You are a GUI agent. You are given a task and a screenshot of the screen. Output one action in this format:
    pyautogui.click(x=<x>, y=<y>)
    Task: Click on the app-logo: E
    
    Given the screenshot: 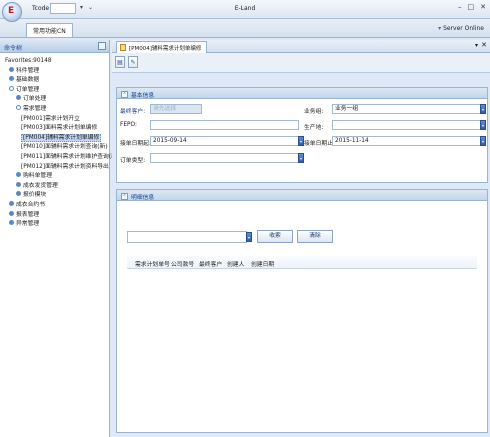 What is the action you would take?
    pyautogui.click(x=11, y=11)
    